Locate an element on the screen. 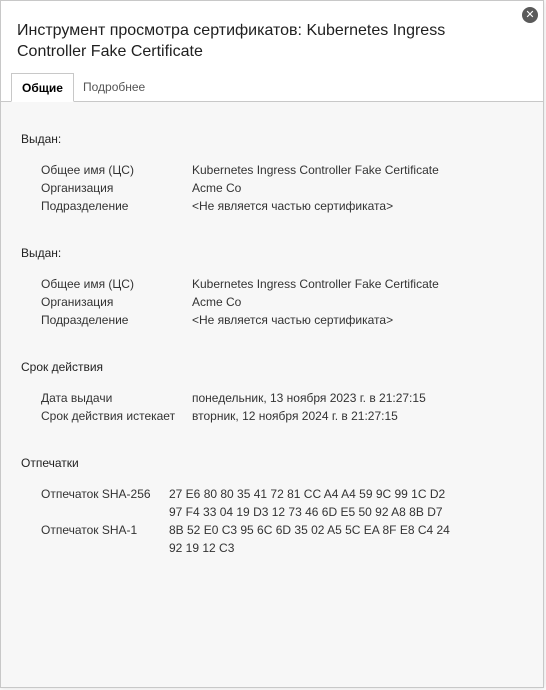 The width and height of the screenshot is (546, 690). issued-by-cn-label: Общее имя (ЦС) is located at coordinates (87, 284).